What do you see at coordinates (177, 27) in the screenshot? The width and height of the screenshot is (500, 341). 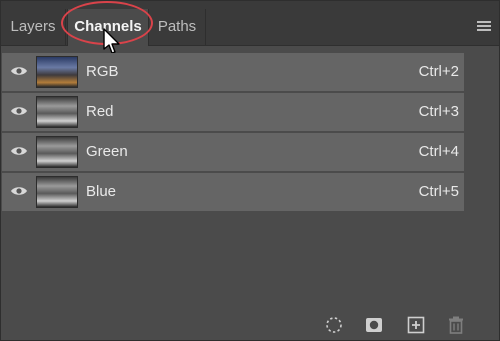 I see `tab-paths: Paths` at bounding box center [177, 27].